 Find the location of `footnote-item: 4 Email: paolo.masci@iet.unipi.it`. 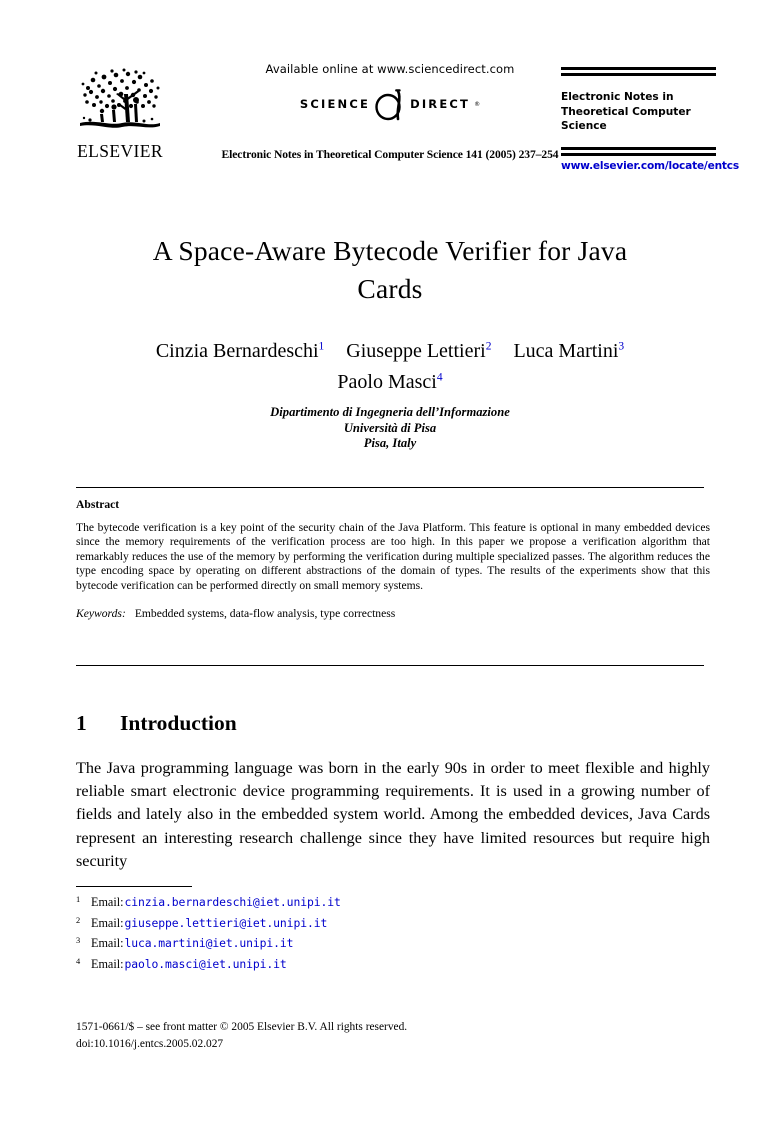

footnote-item: 4 Email: paolo.masci@iet.unipi.it is located at coordinates (393, 965).